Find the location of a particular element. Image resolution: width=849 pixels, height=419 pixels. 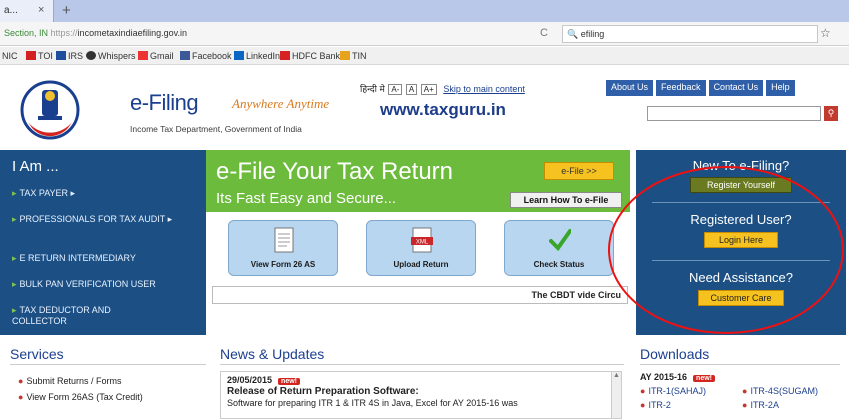

emblem-logo-icon is located at coordinates (50, 110).